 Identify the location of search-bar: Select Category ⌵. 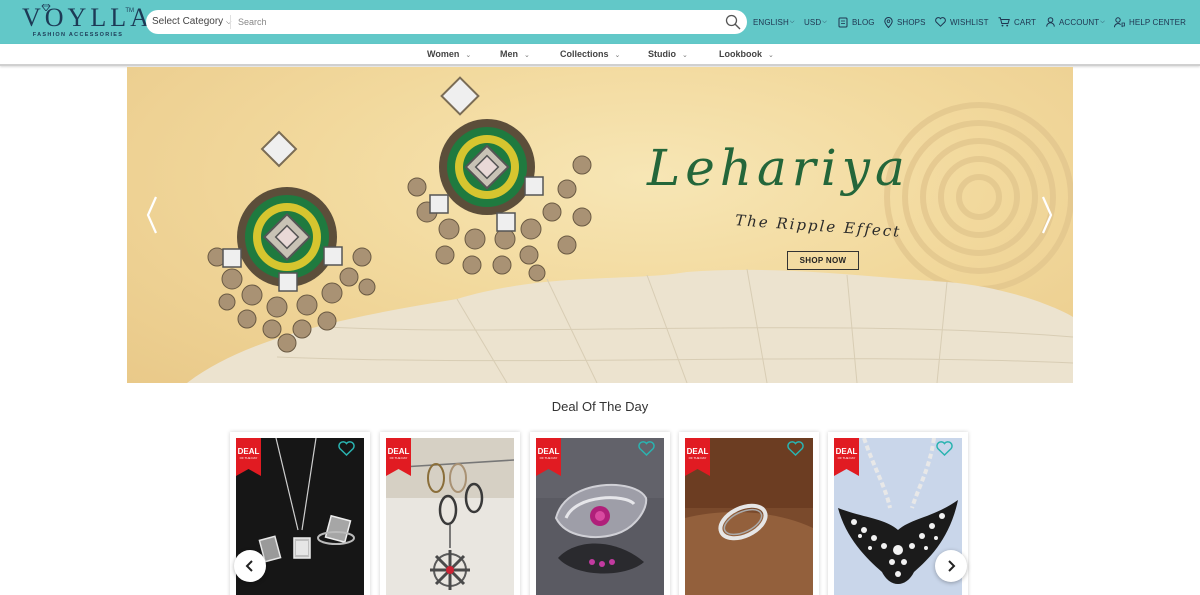
(446, 22).